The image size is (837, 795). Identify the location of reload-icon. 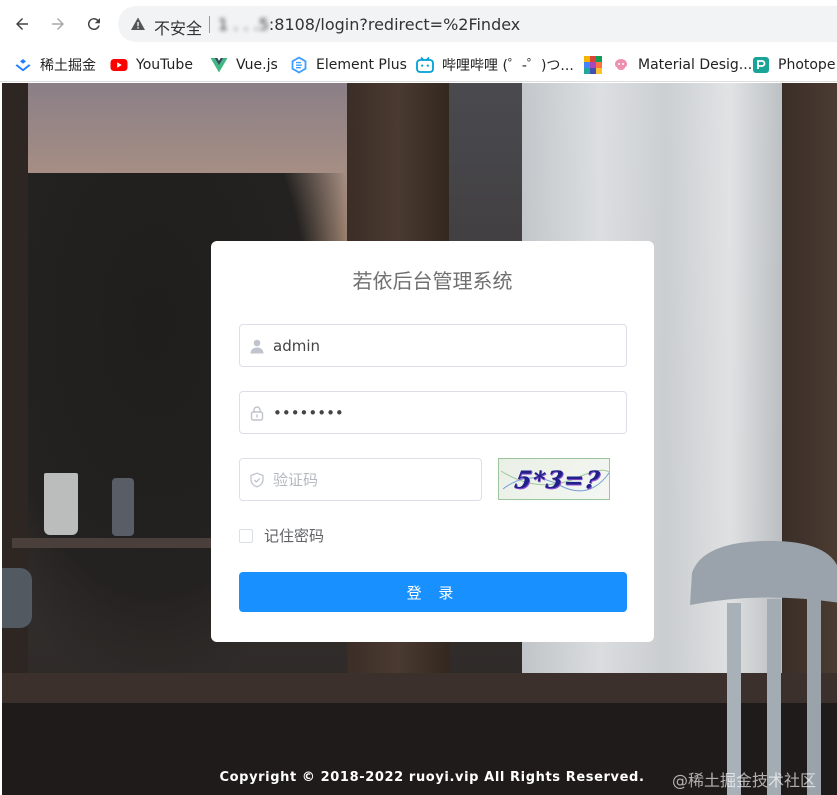
(93, 24).